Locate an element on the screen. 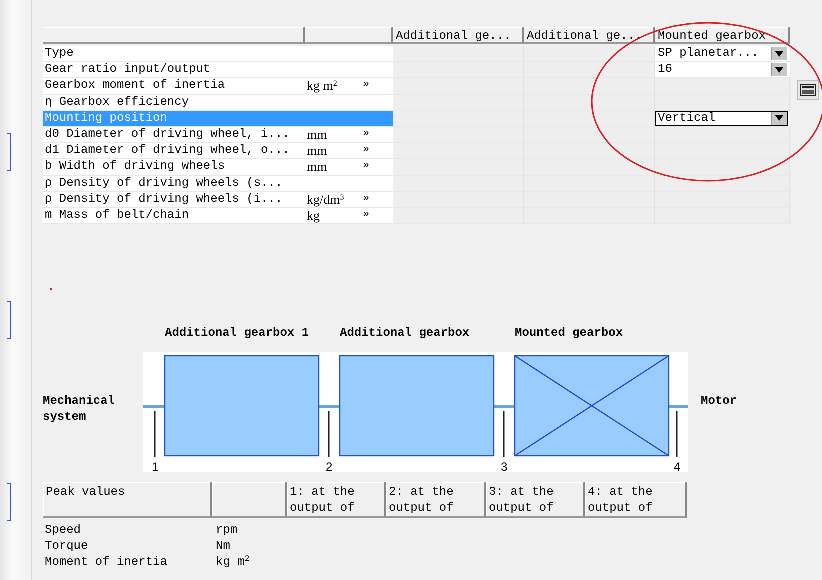  column-header: 3: at the output of is located at coordinates (535, 500).